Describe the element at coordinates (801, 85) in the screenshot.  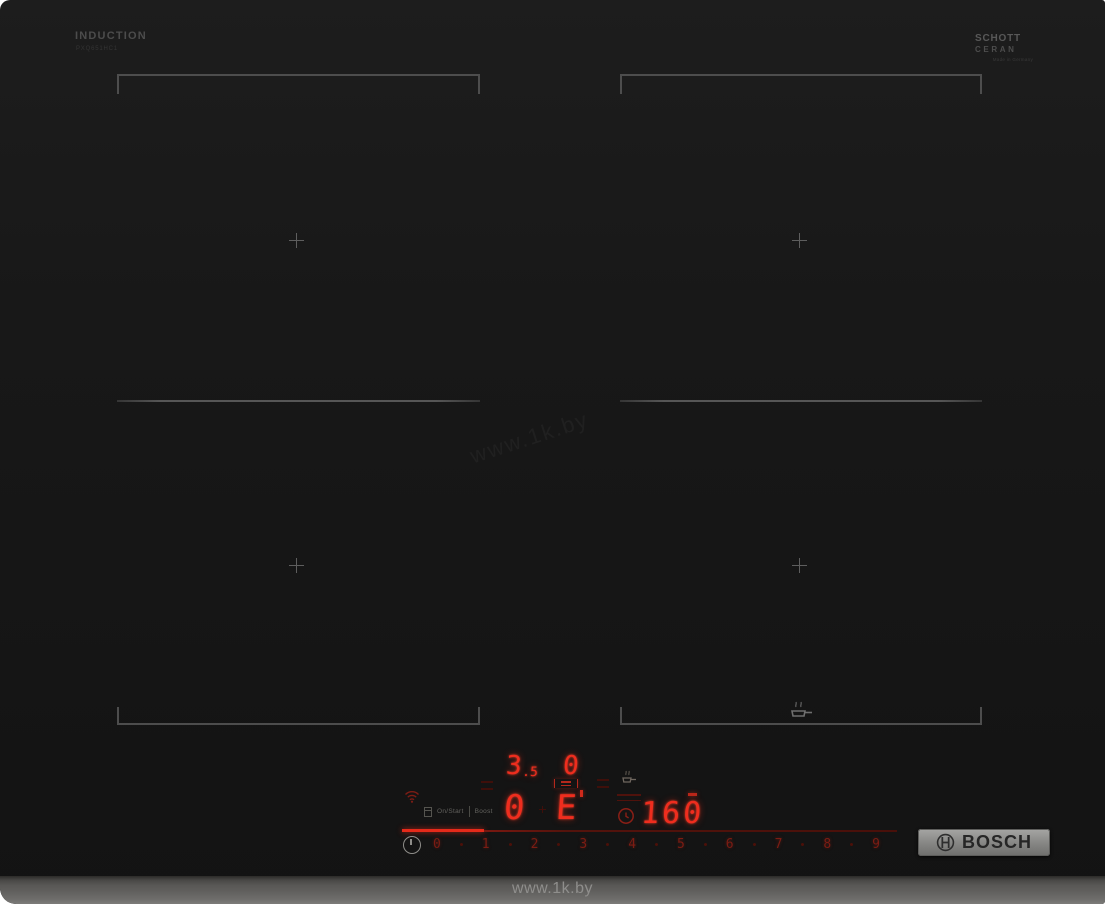
I see `zone-right-top-bracket` at that location.